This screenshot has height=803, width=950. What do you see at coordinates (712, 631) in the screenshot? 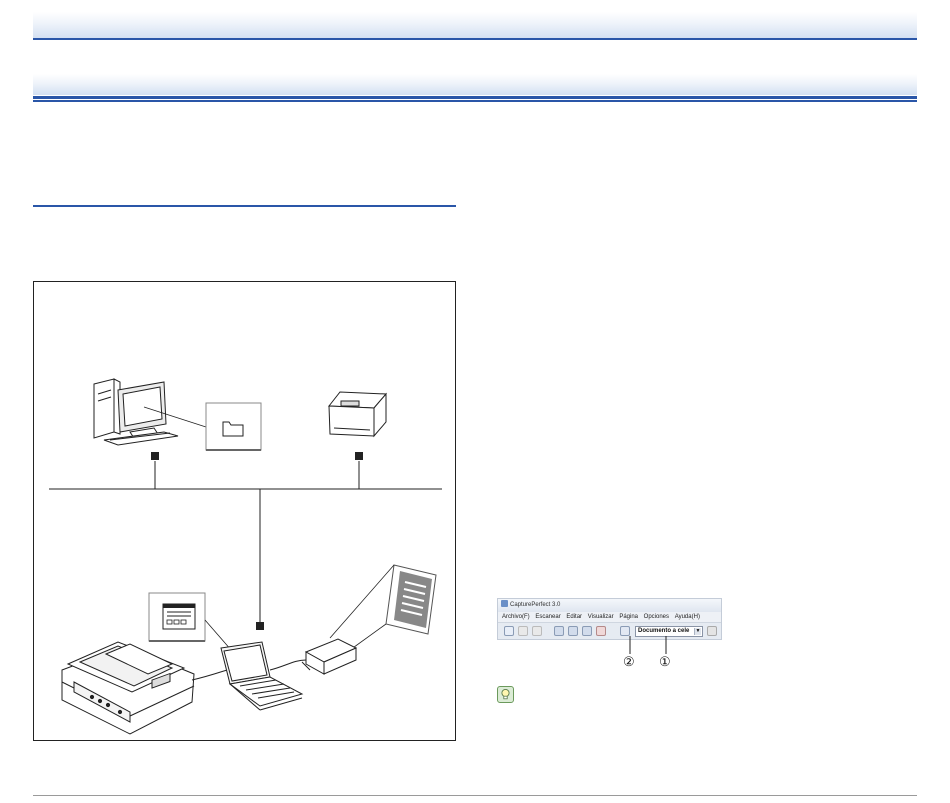
I see `job-settings-icon` at bounding box center [712, 631].